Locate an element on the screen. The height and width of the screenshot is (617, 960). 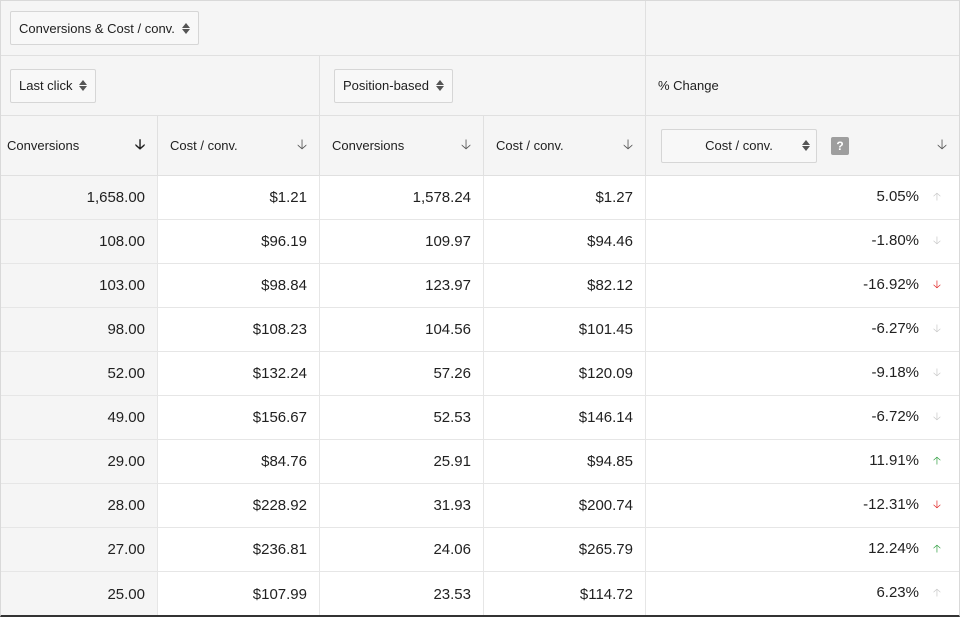
model-selector-row: Last click Position-based % Change is located at coordinates (480, 86).